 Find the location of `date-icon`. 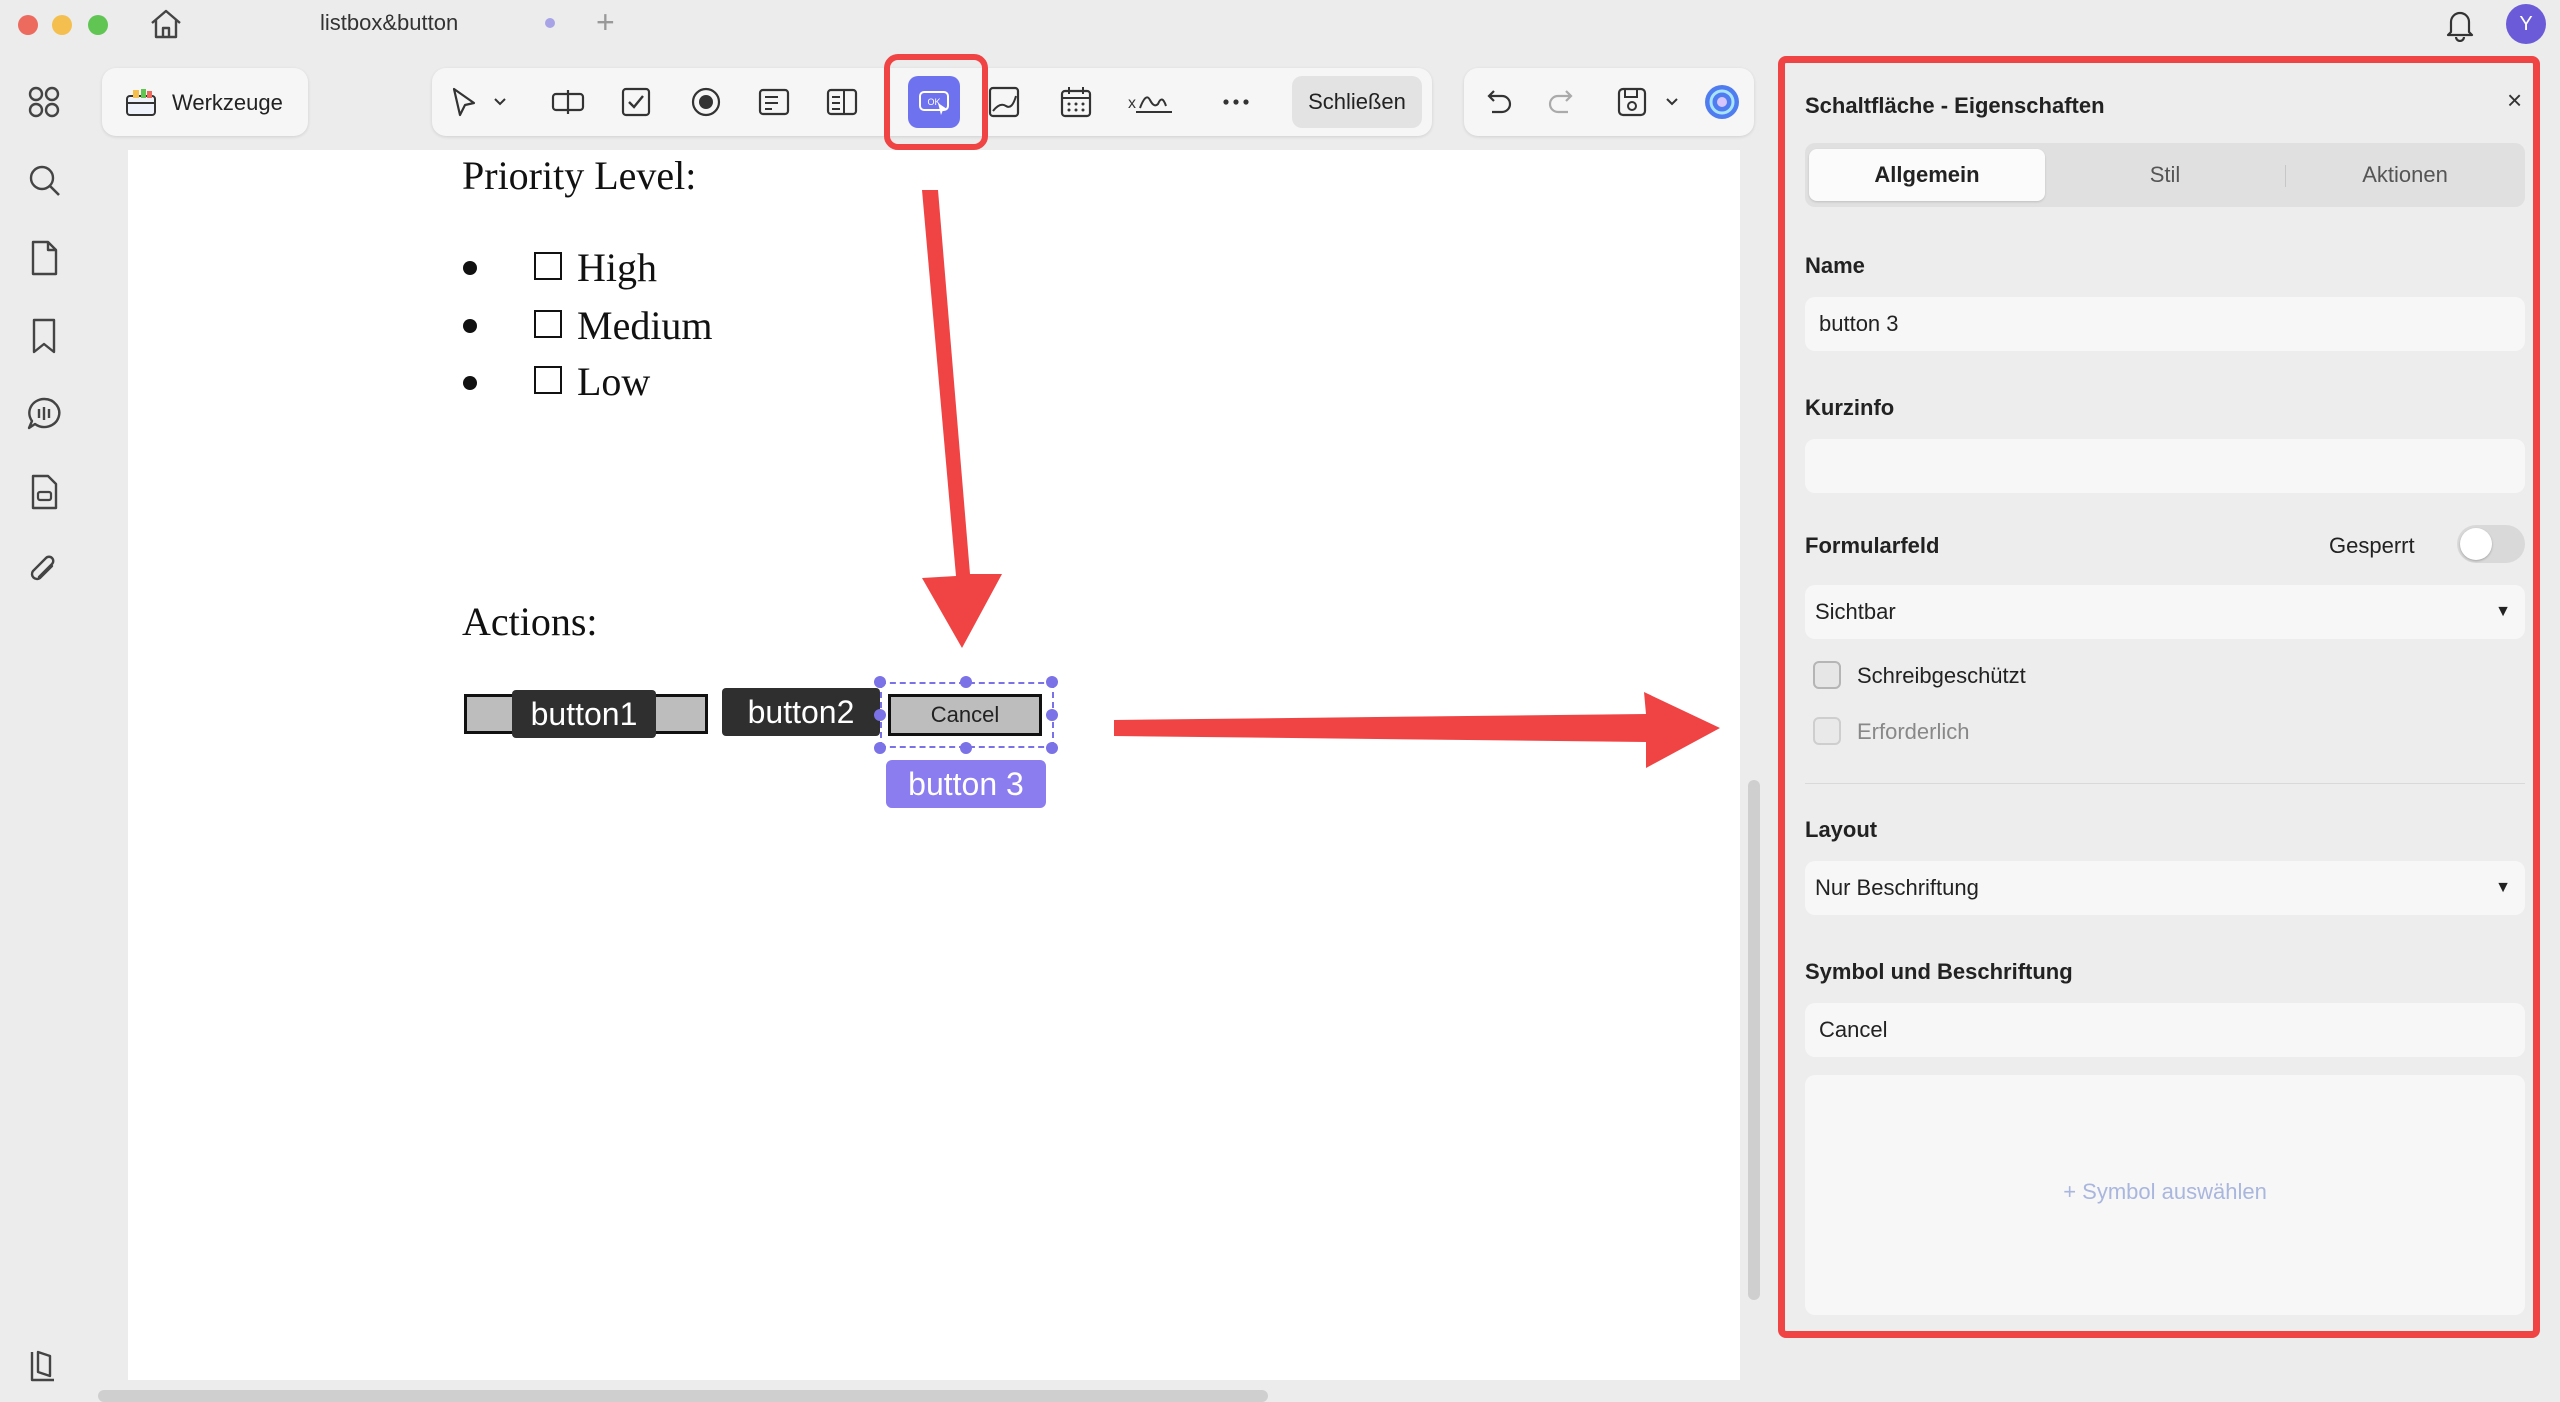

date-icon is located at coordinates (1076, 102).